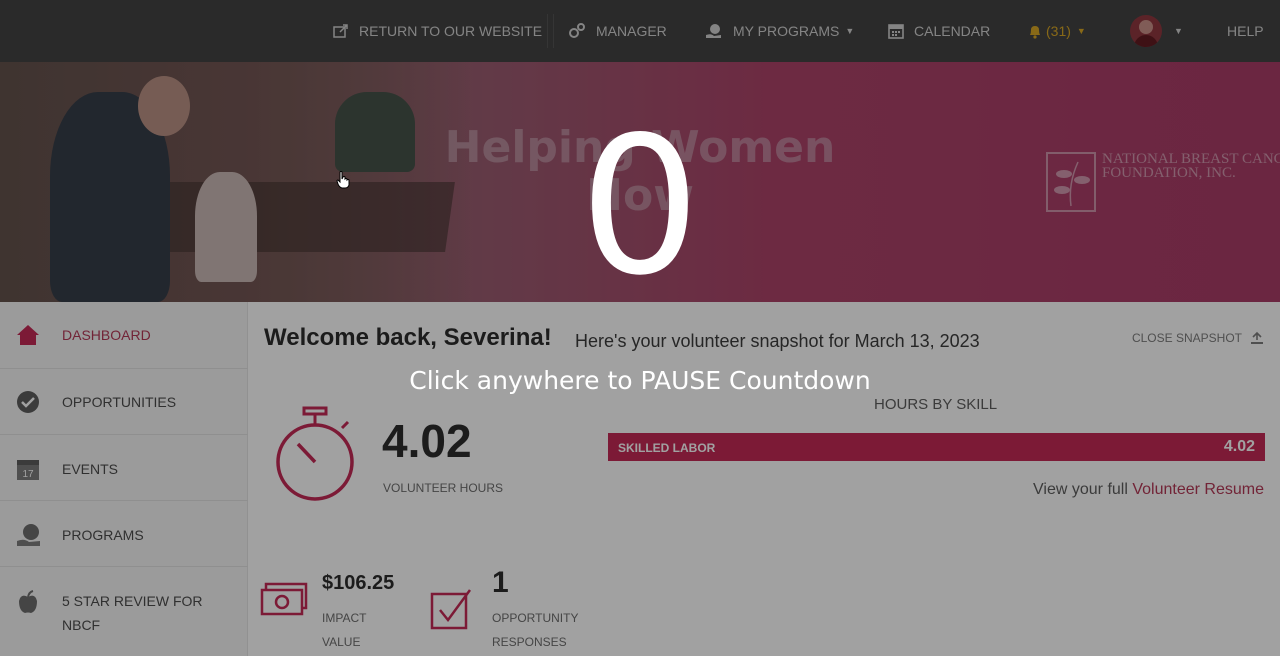 This screenshot has width=1280, height=656. What do you see at coordinates (640, 380) in the screenshot?
I see `pause-countdown-message: Click anywhere to PAUSE Countdown` at bounding box center [640, 380].